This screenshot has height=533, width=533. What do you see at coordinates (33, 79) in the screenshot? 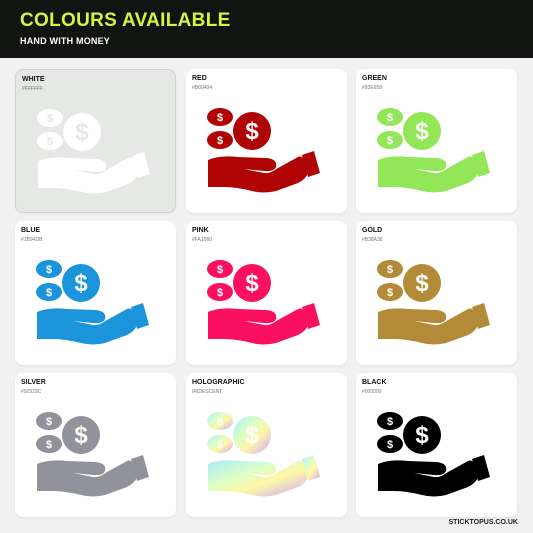
I see `colour-name: WHITE` at bounding box center [33, 79].